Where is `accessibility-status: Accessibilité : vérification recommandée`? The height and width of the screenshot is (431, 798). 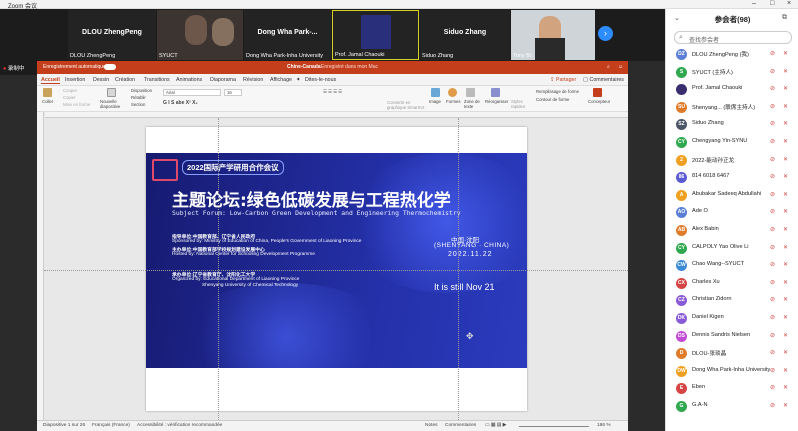
accessibility-status: Accessibilité : vérification recommandée is located at coordinates (179, 425).